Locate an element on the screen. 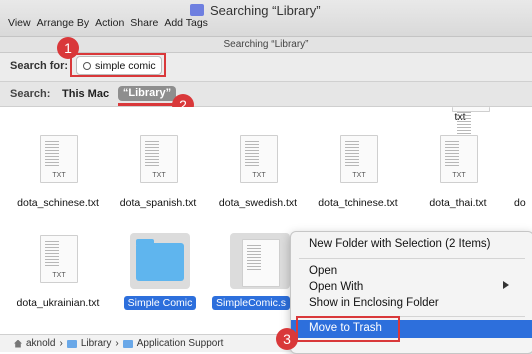 Image resolution: width=532 pixels, height=354 pixels. toolbar-menu: View Arrange By Action Share Add Tags is located at coordinates (108, 23).